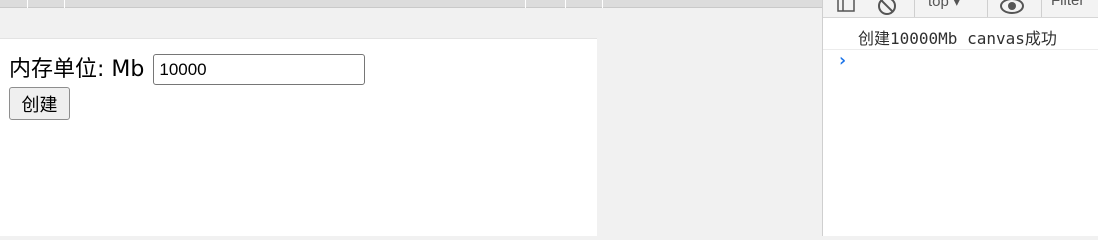  I want to click on browser-tab-strip, so click(411, 4).